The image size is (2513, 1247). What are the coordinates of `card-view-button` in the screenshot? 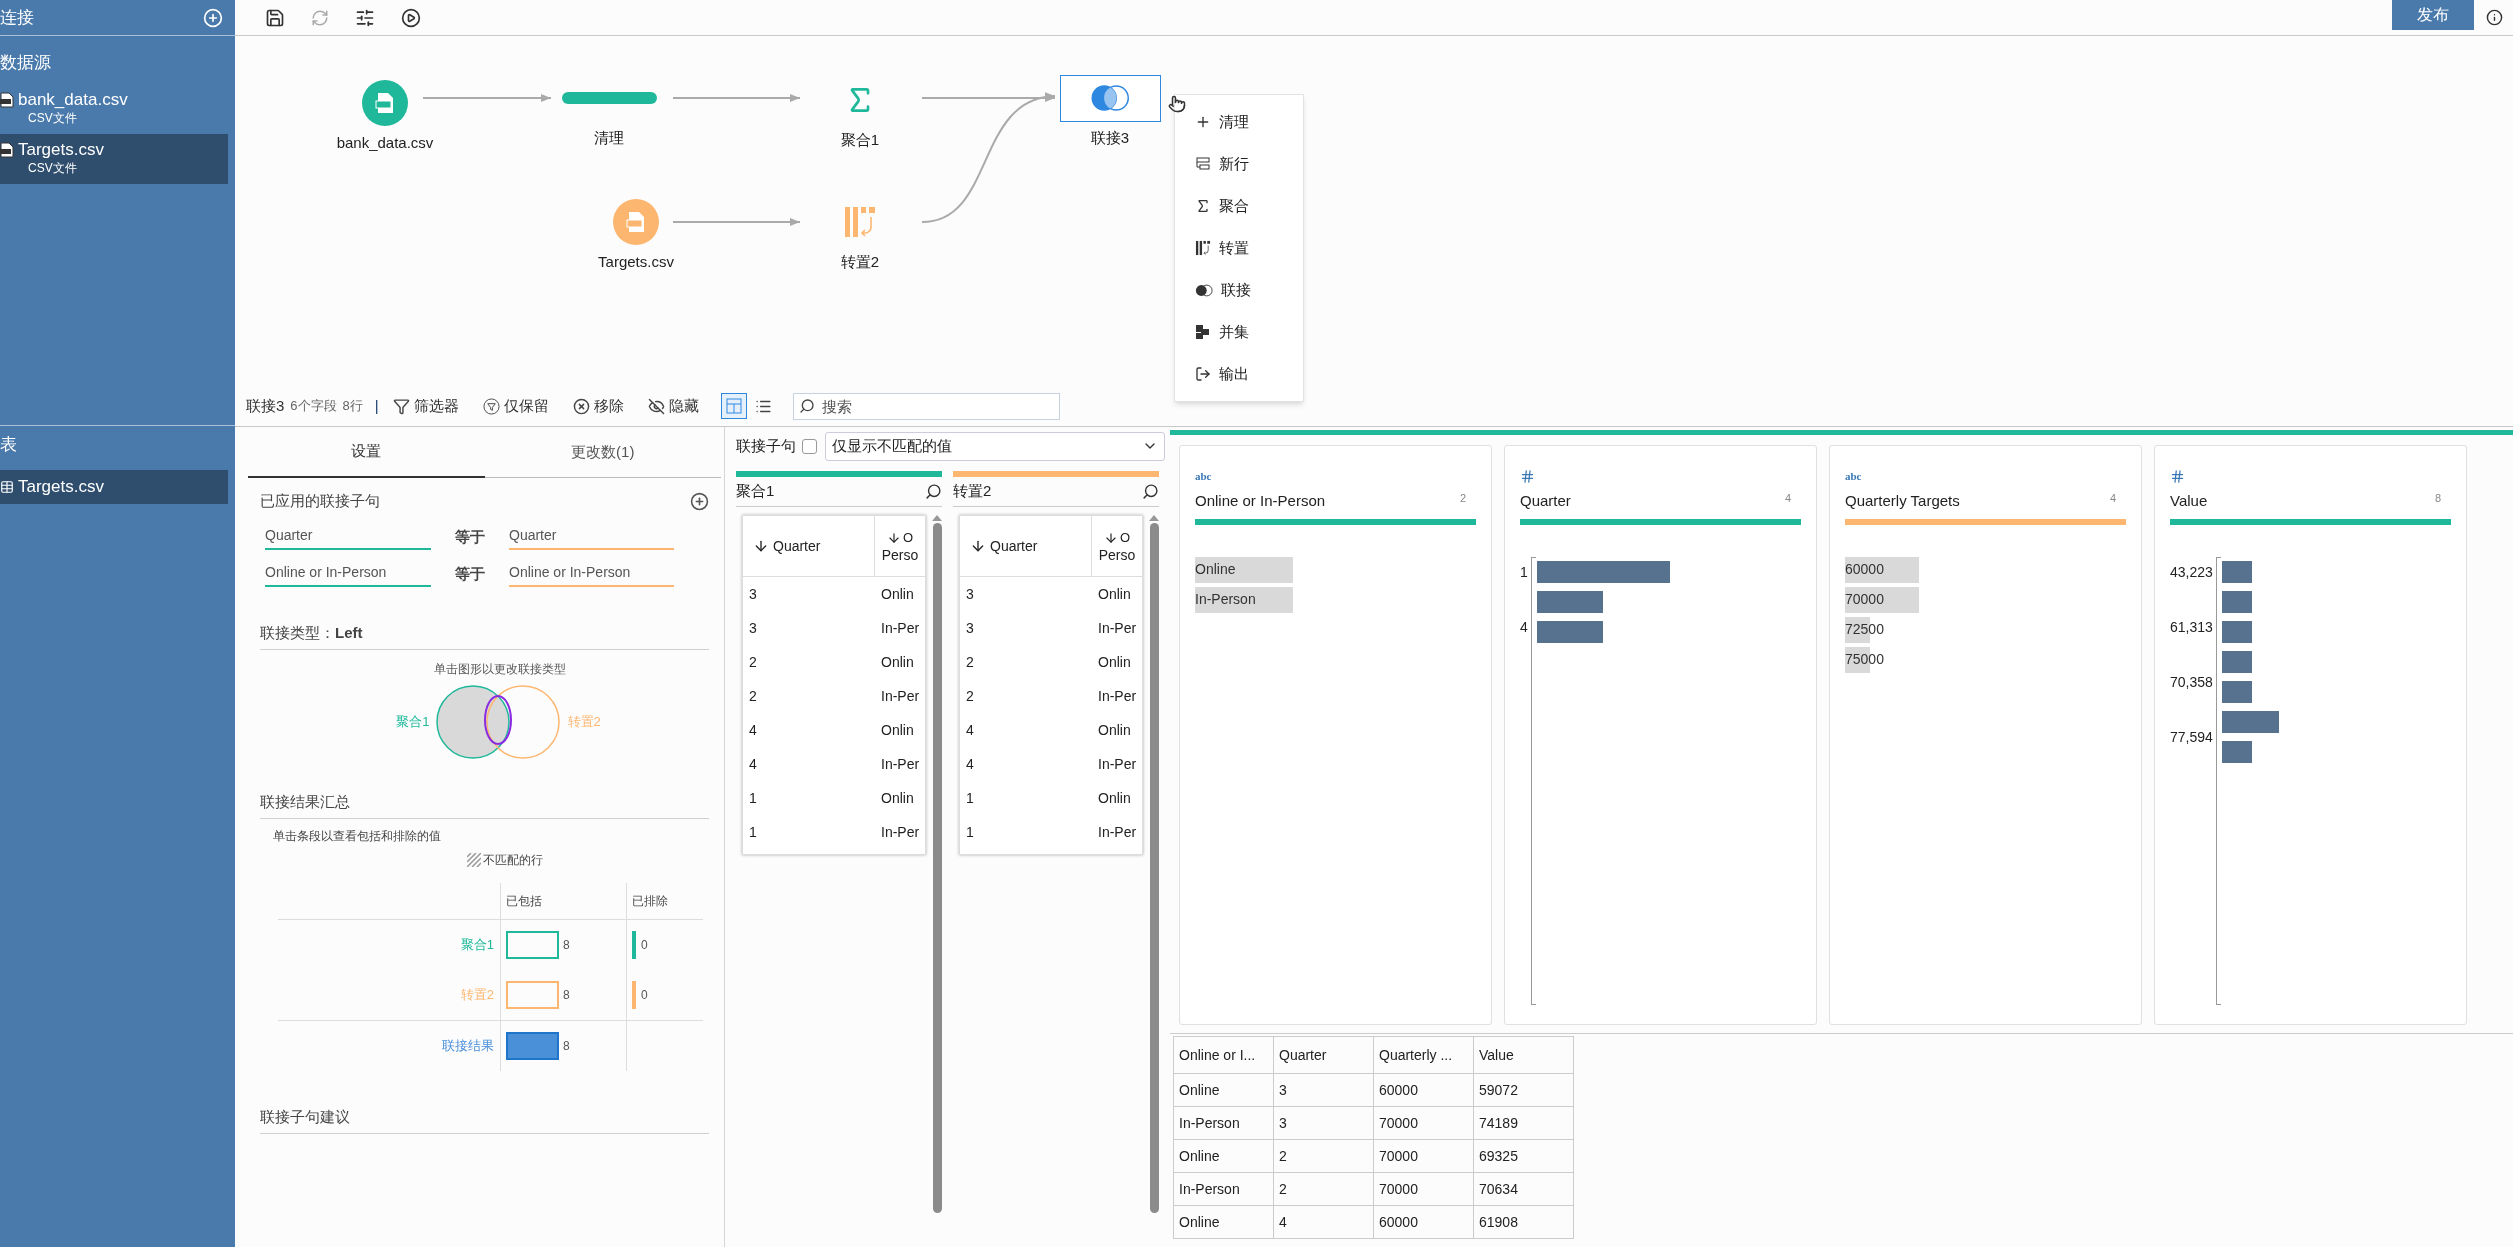 It's located at (733, 406).